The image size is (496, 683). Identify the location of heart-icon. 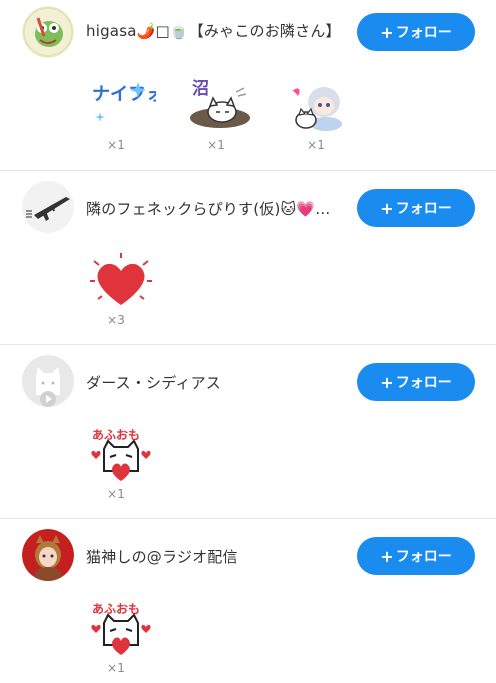
(121, 279).